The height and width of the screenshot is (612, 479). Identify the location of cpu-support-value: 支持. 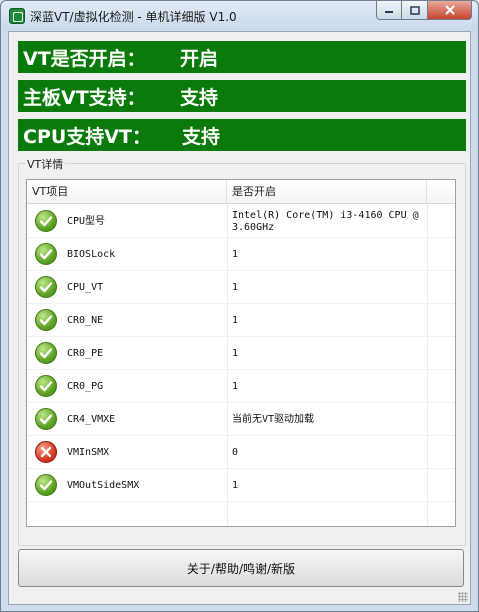
(201, 136).